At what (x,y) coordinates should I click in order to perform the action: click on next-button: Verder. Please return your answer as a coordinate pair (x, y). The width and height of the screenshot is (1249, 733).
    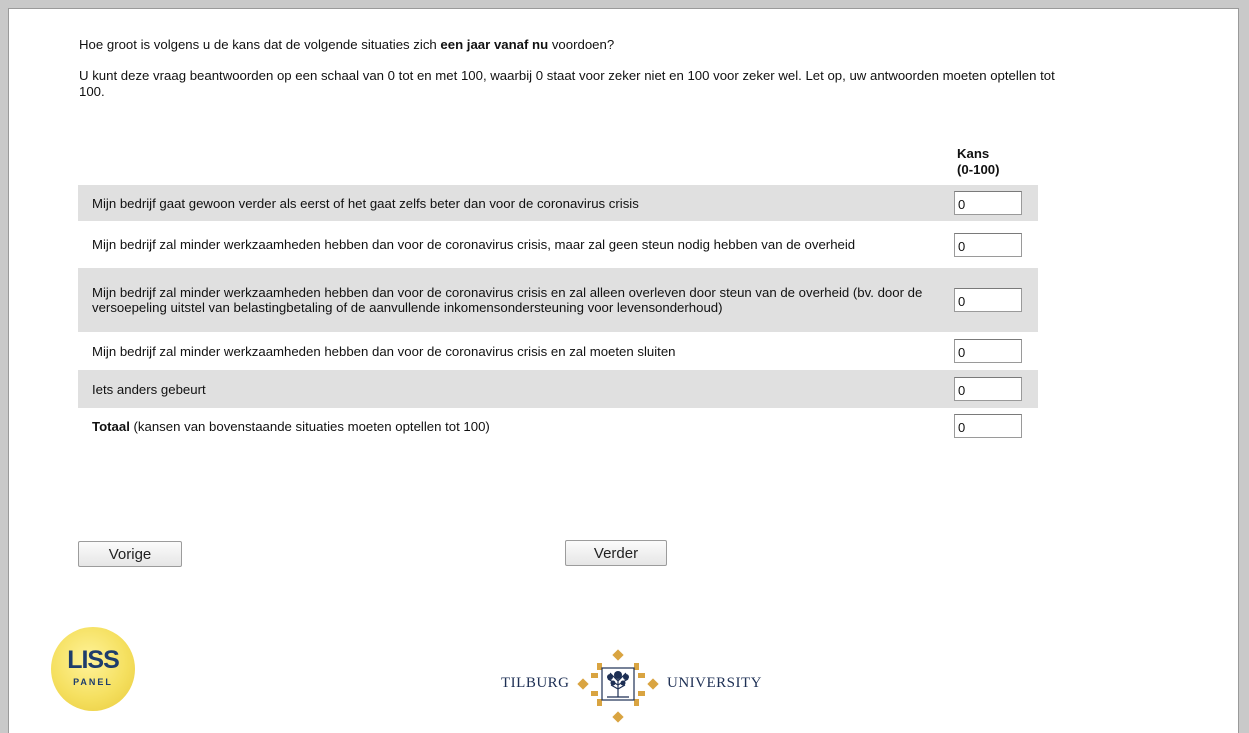
    Looking at the image, I should click on (616, 553).